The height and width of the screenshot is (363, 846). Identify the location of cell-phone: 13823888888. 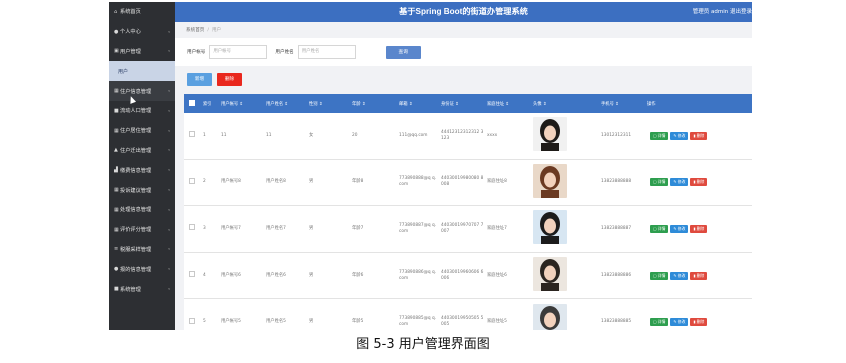
(616, 182).